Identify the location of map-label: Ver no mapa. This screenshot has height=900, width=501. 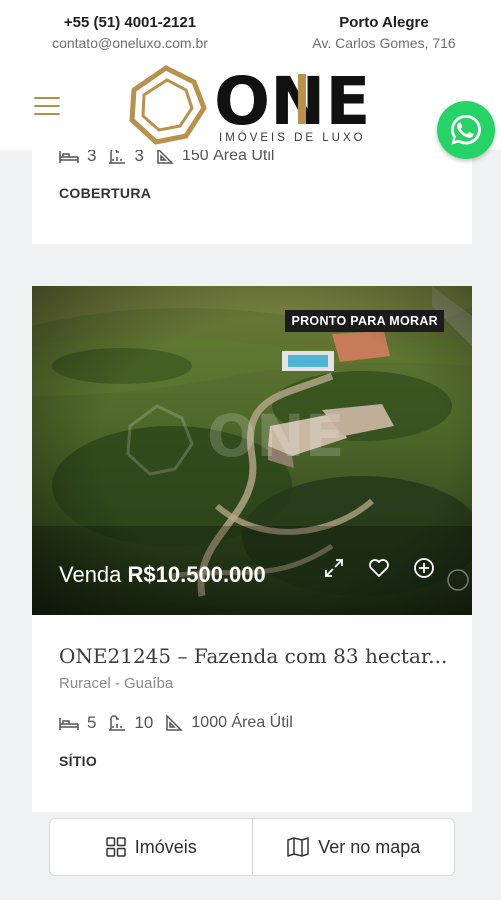
(369, 846).